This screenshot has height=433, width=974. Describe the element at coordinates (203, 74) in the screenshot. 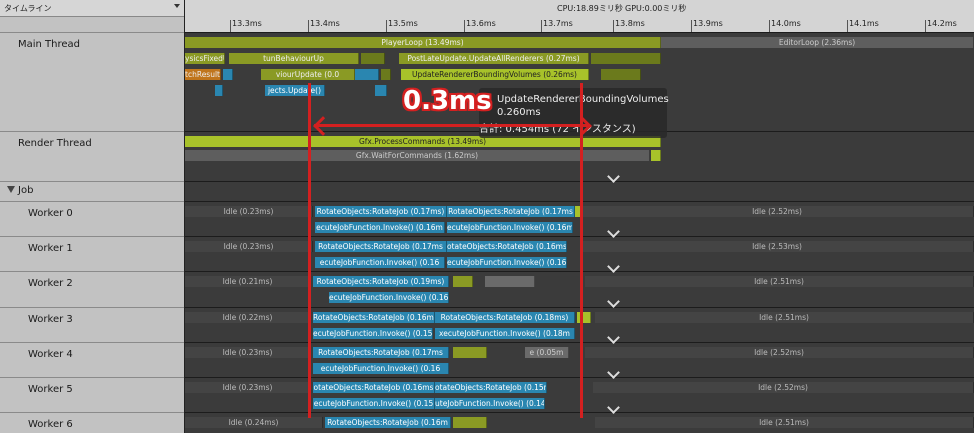

I see `fetch-result-bar: tchResult` at that location.